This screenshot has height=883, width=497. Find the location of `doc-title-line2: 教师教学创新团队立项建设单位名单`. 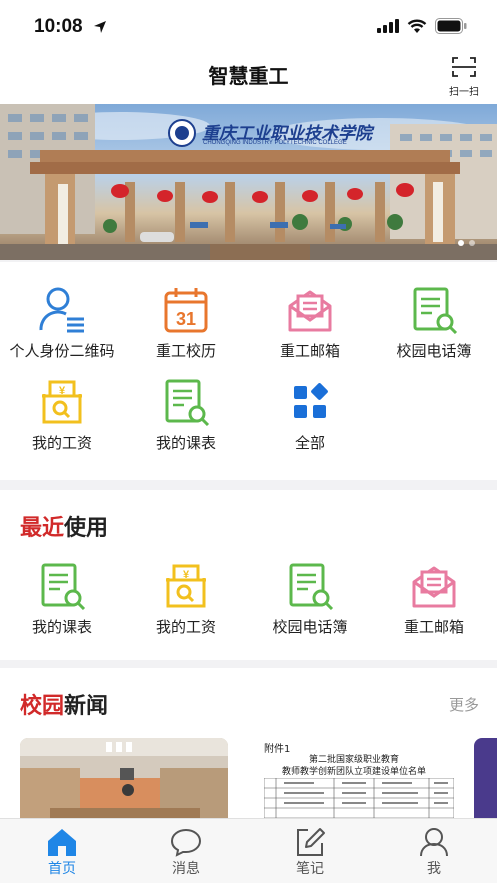

doc-title-line2: 教师教学创新团队立项建设单位名单 is located at coordinates (353, 772).